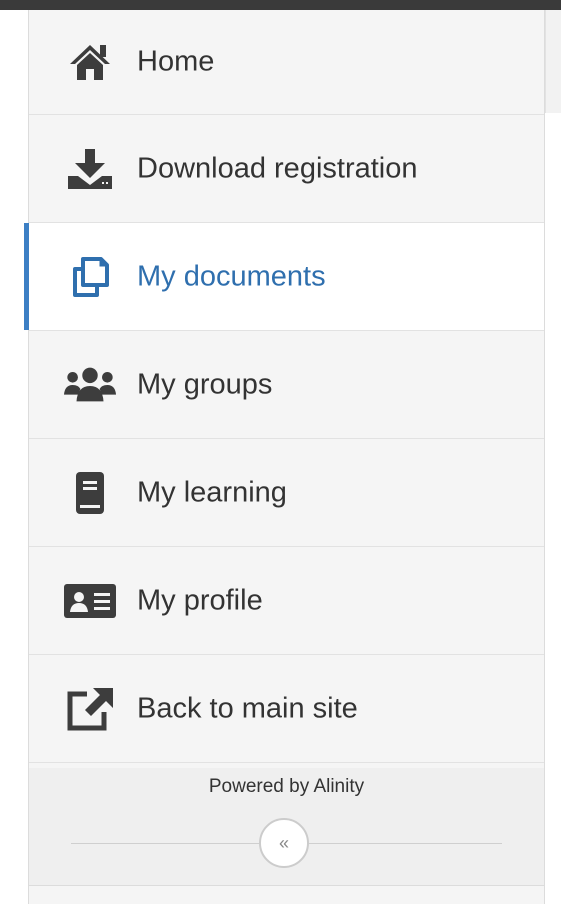  I want to click on sidebar-item-my-profile: My profile, so click(286, 601).